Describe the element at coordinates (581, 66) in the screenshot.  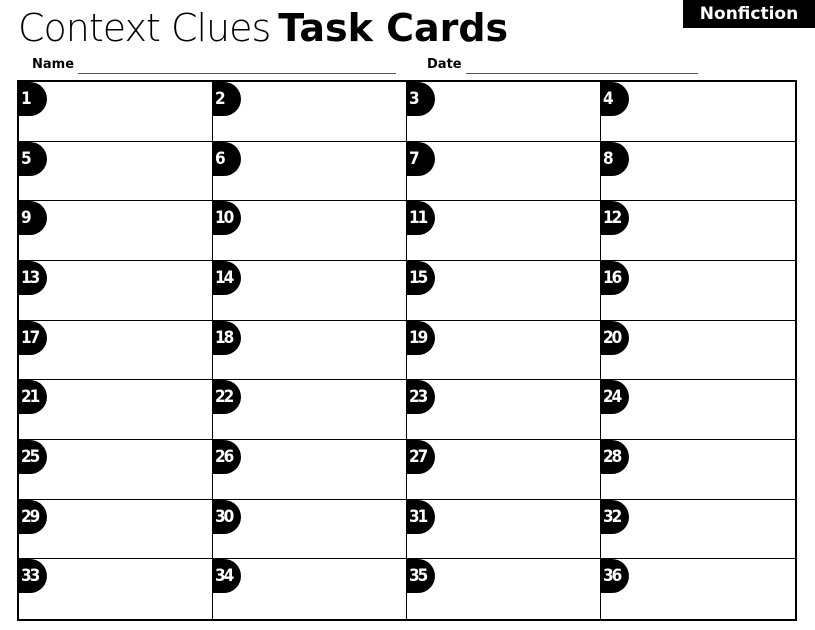
I see `date-line` at that location.